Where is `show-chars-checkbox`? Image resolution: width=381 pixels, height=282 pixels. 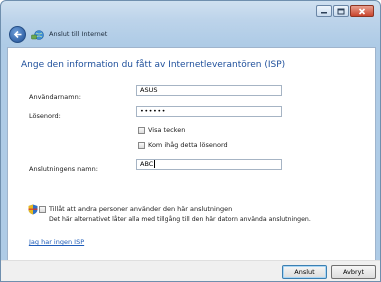
show-chars-checkbox is located at coordinates (141, 130).